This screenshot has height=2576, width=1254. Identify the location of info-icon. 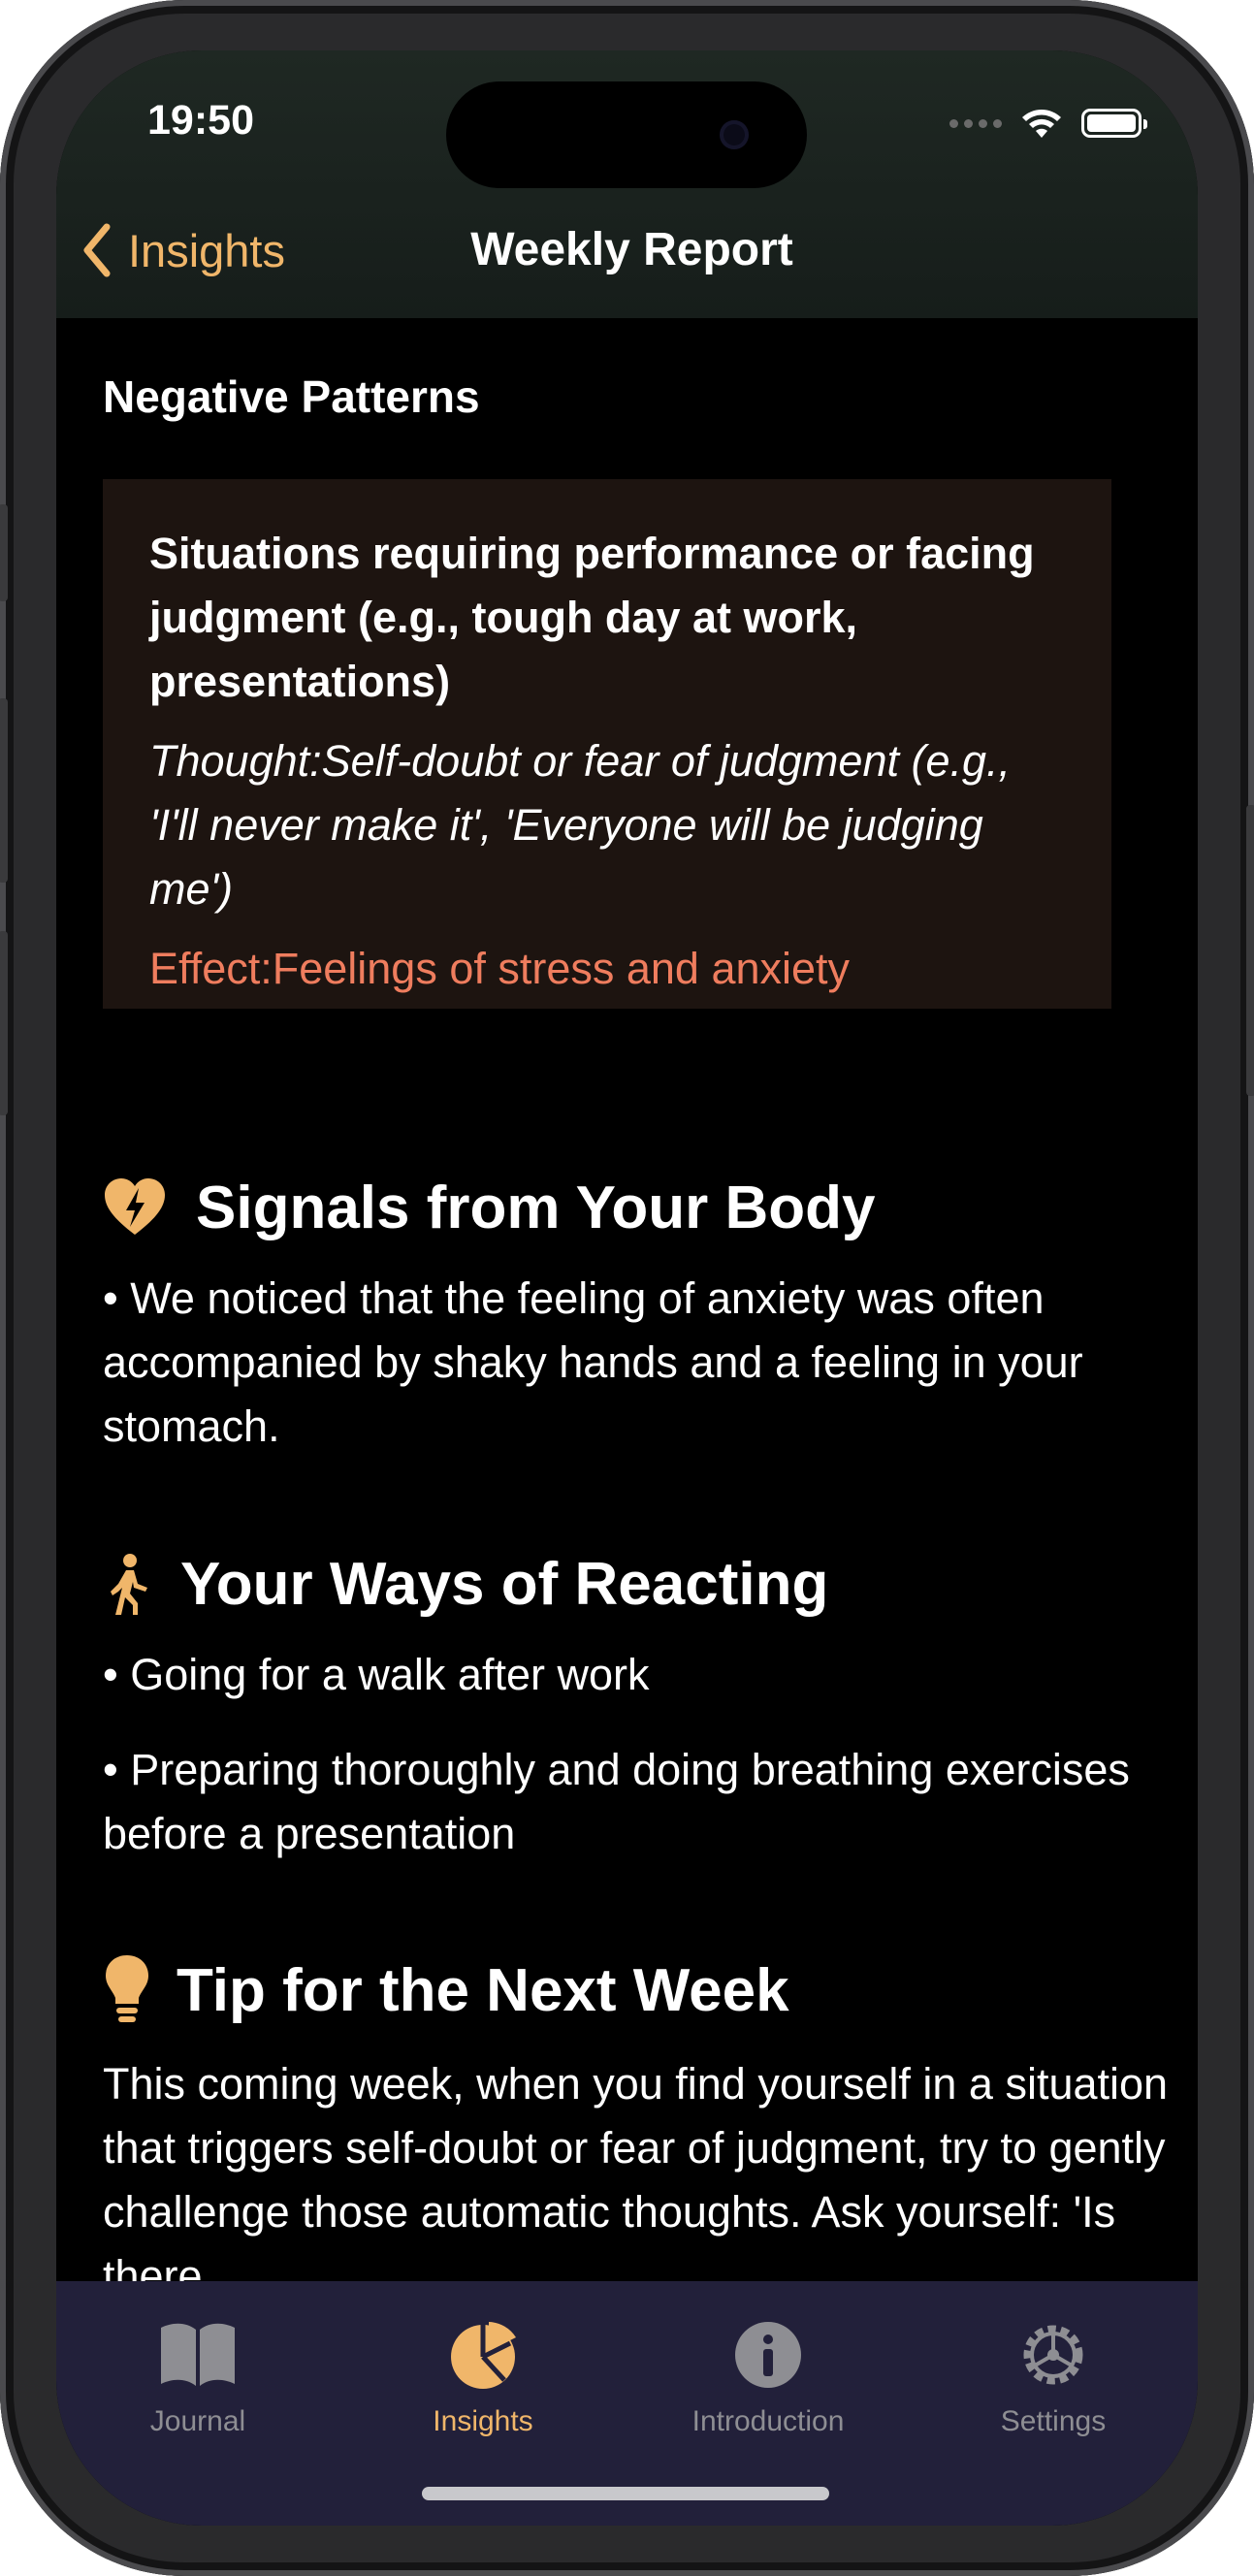
(768, 2355).